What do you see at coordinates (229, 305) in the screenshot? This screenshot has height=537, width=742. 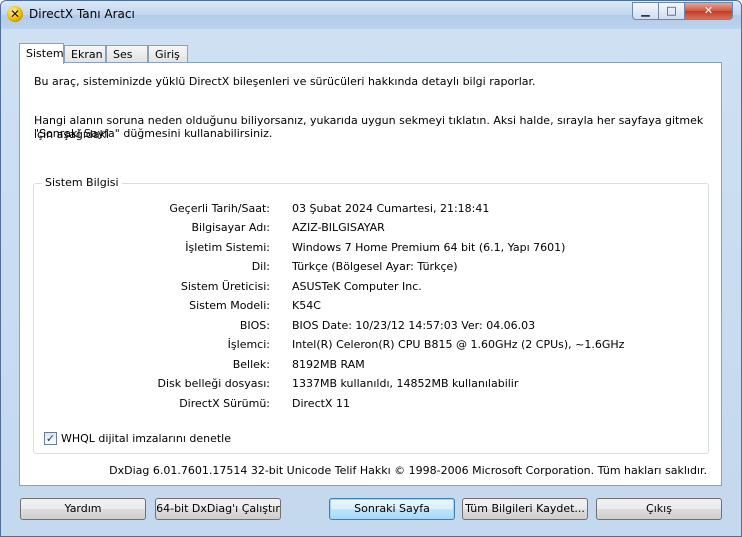 I see `info-label: Sistem Modeli:` at bounding box center [229, 305].